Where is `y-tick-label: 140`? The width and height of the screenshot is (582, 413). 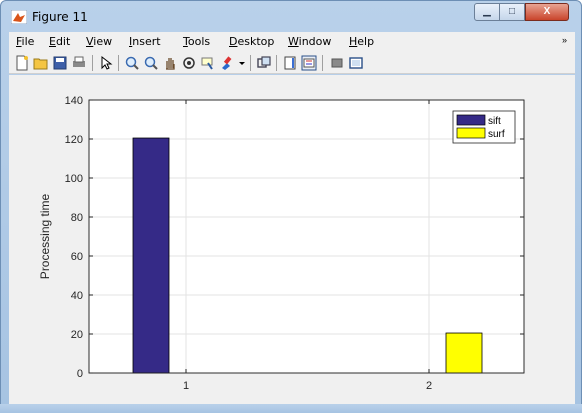
y-tick-label: 140 is located at coordinates (74, 101).